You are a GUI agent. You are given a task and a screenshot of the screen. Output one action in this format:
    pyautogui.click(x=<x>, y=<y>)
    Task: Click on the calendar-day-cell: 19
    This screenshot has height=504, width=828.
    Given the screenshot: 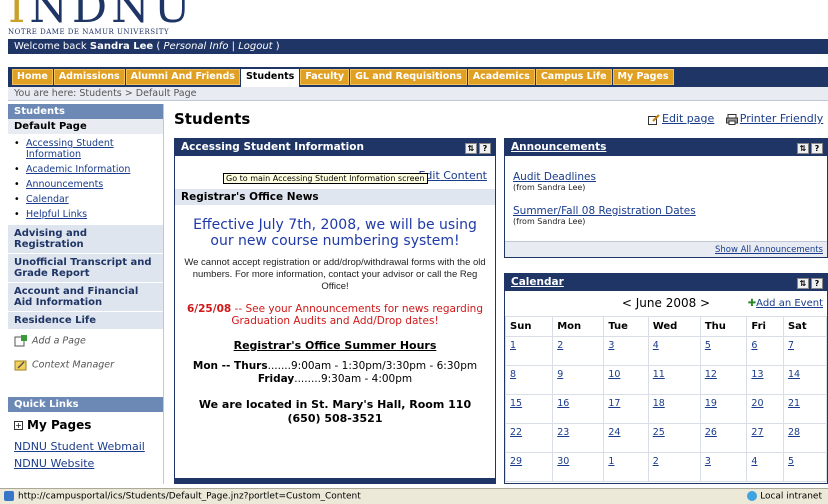 What is the action you would take?
    pyautogui.click(x=723, y=409)
    